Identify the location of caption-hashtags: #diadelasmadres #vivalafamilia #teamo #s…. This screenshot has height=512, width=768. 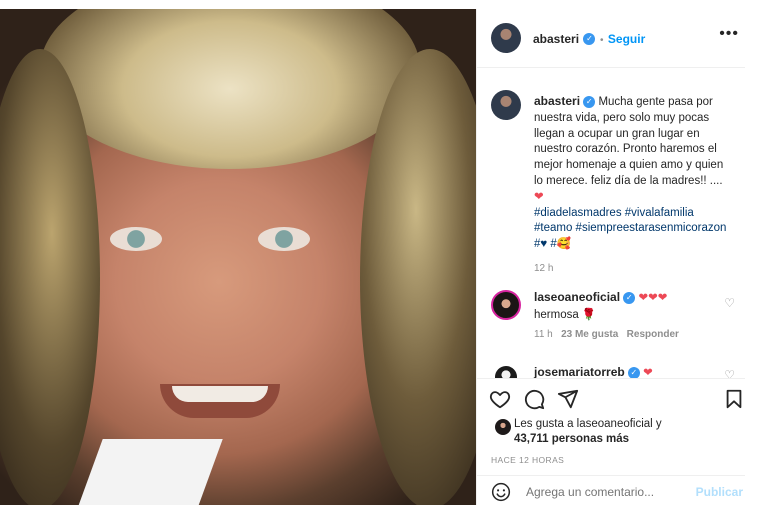
(630, 221).